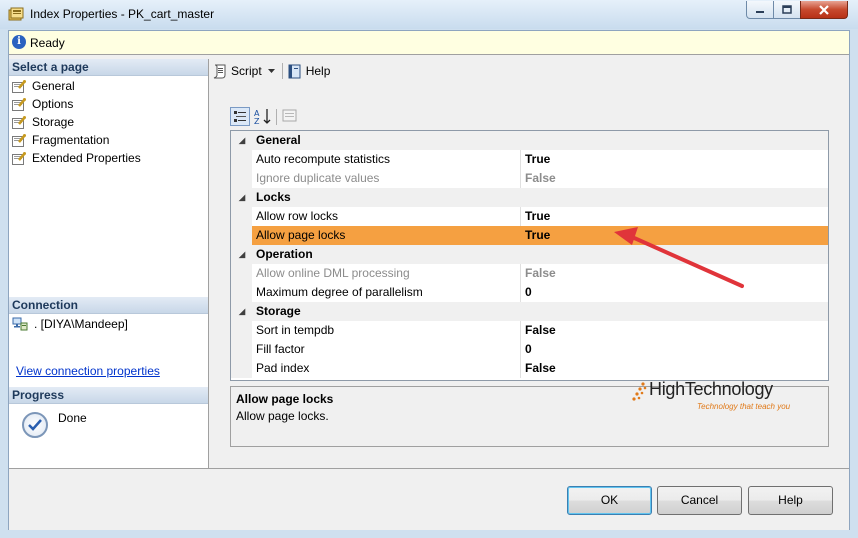 The width and height of the screenshot is (858, 538). Describe the element at coordinates (284, 254) in the screenshot. I see `category-name: Operation` at that location.